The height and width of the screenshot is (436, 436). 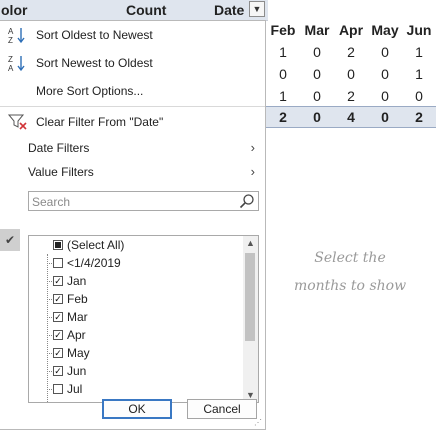 I want to click on month-header: Feb, so click(x=283, y=30).